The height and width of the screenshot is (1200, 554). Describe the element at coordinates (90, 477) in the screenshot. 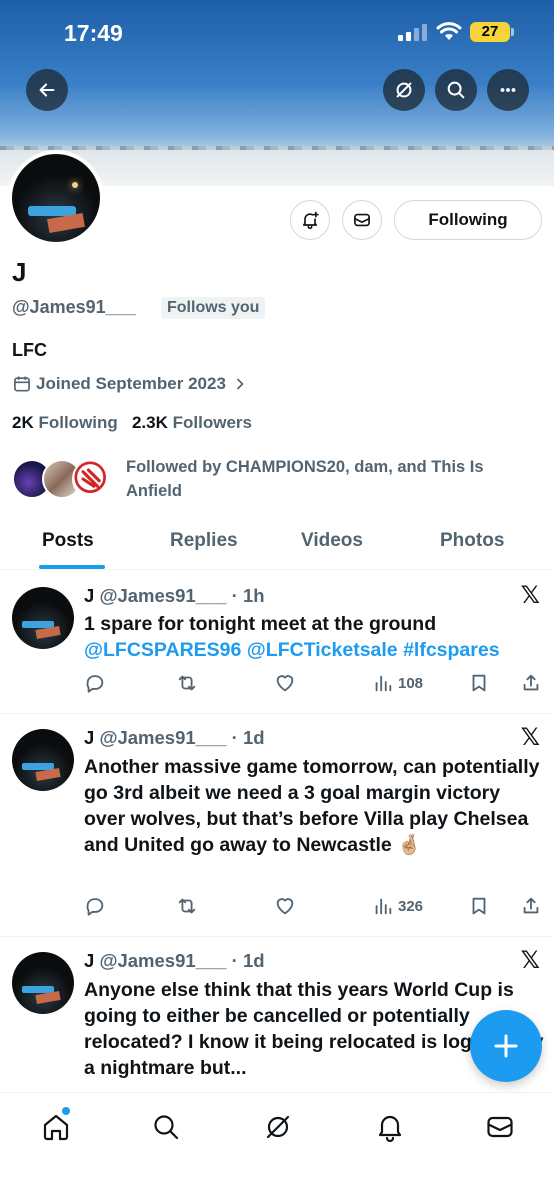

I see `this-is-anfield-logo` at that location.